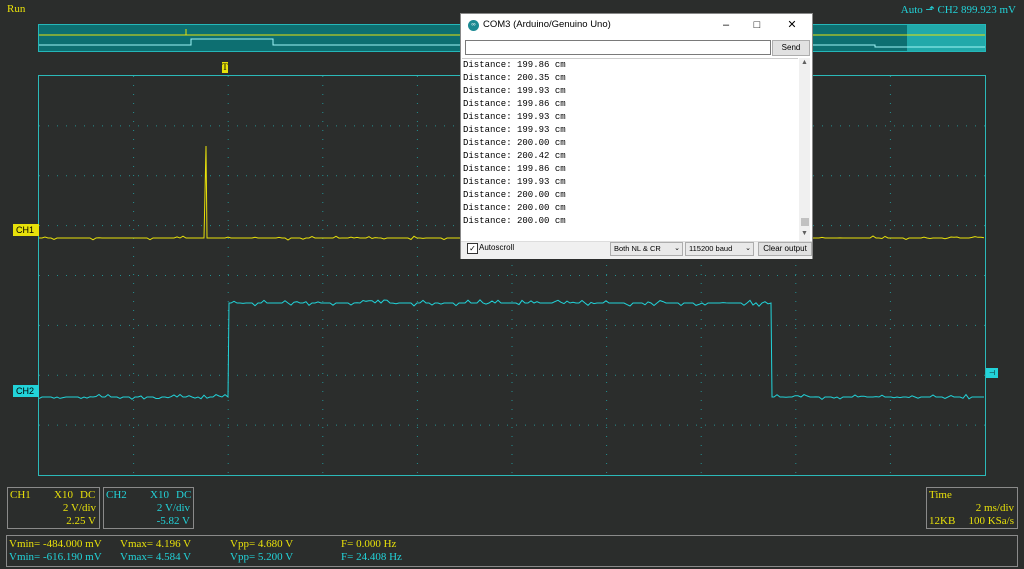  I want to click on minimize-button: –, so click(726, 25).